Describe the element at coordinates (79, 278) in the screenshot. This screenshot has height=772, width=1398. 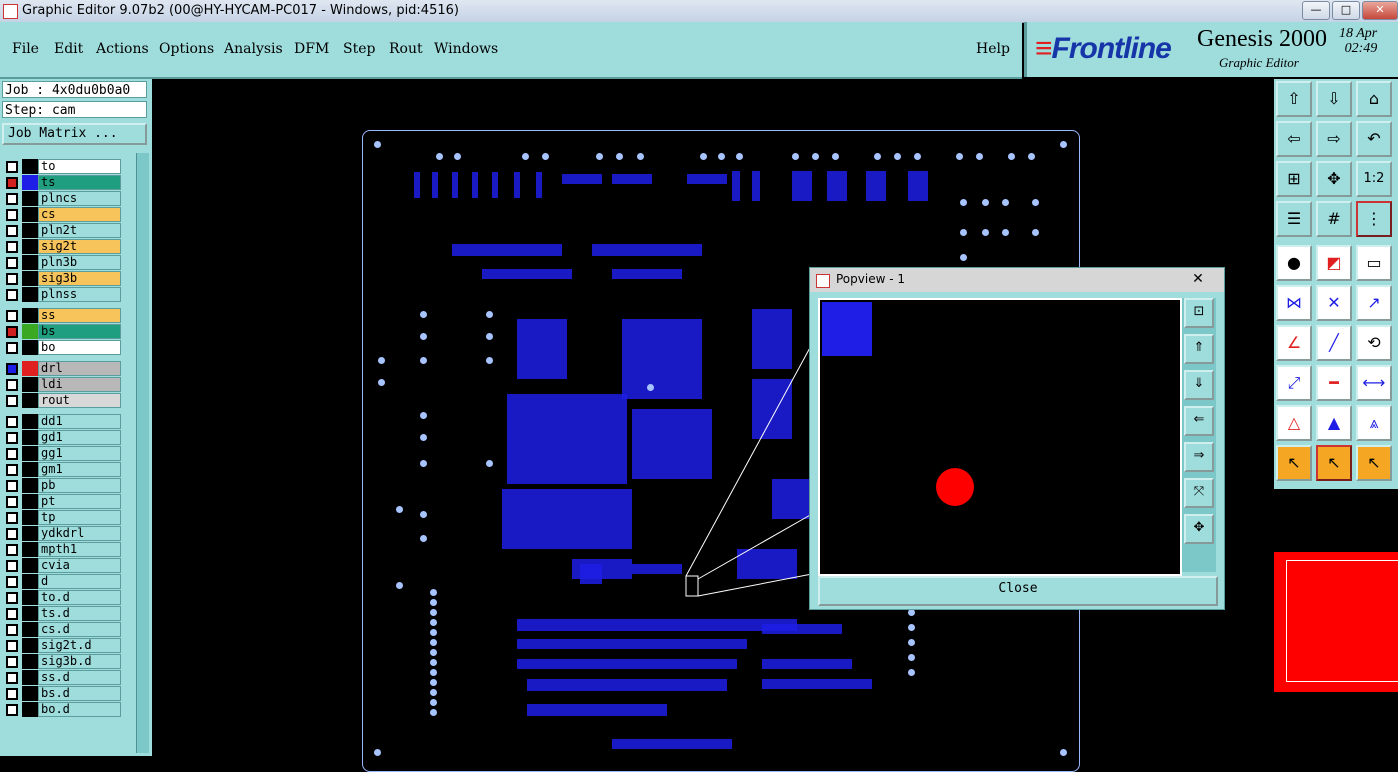
I see `layer-name: sig3b` at that location.